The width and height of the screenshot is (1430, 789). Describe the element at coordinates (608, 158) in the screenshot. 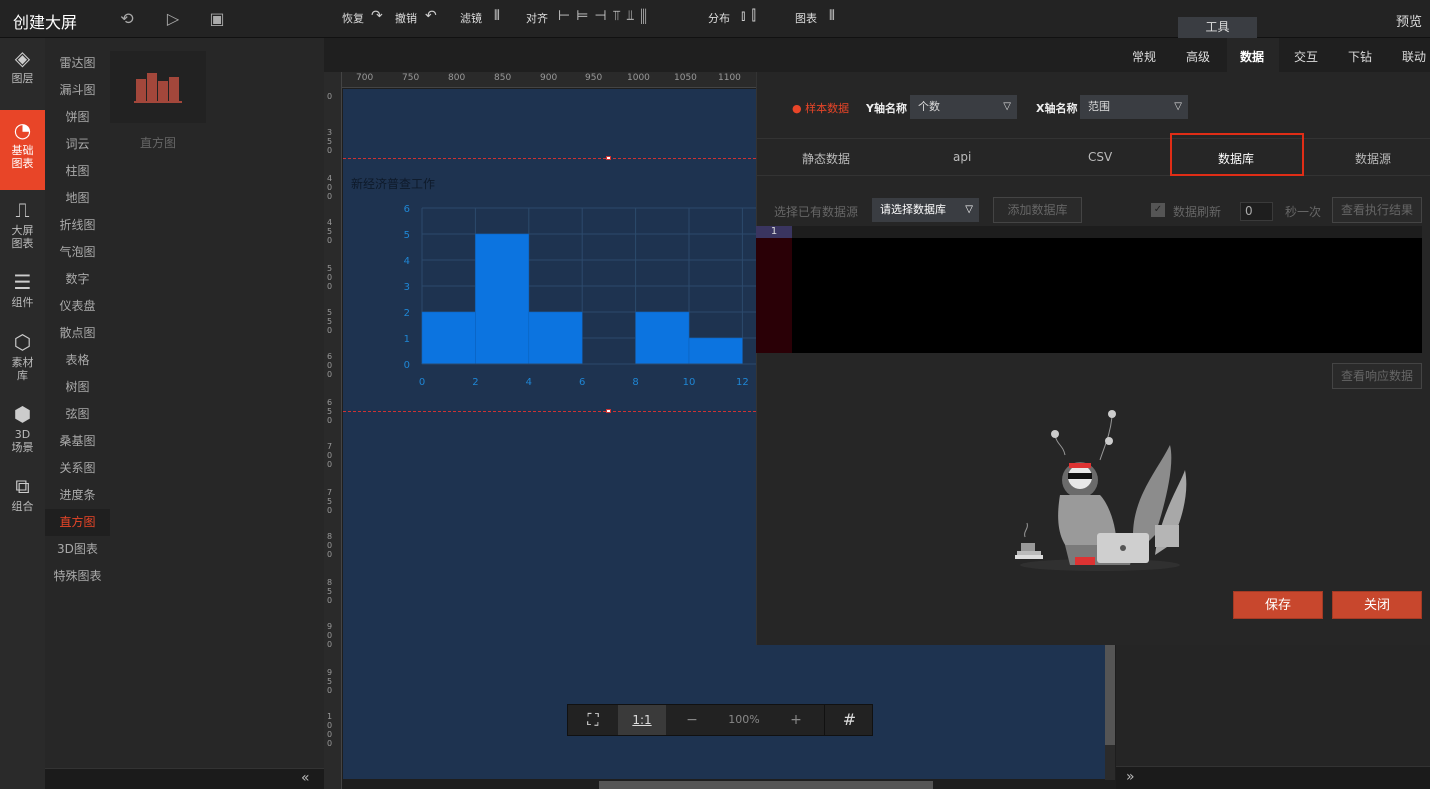

I see `resize-handle-top` at that location.